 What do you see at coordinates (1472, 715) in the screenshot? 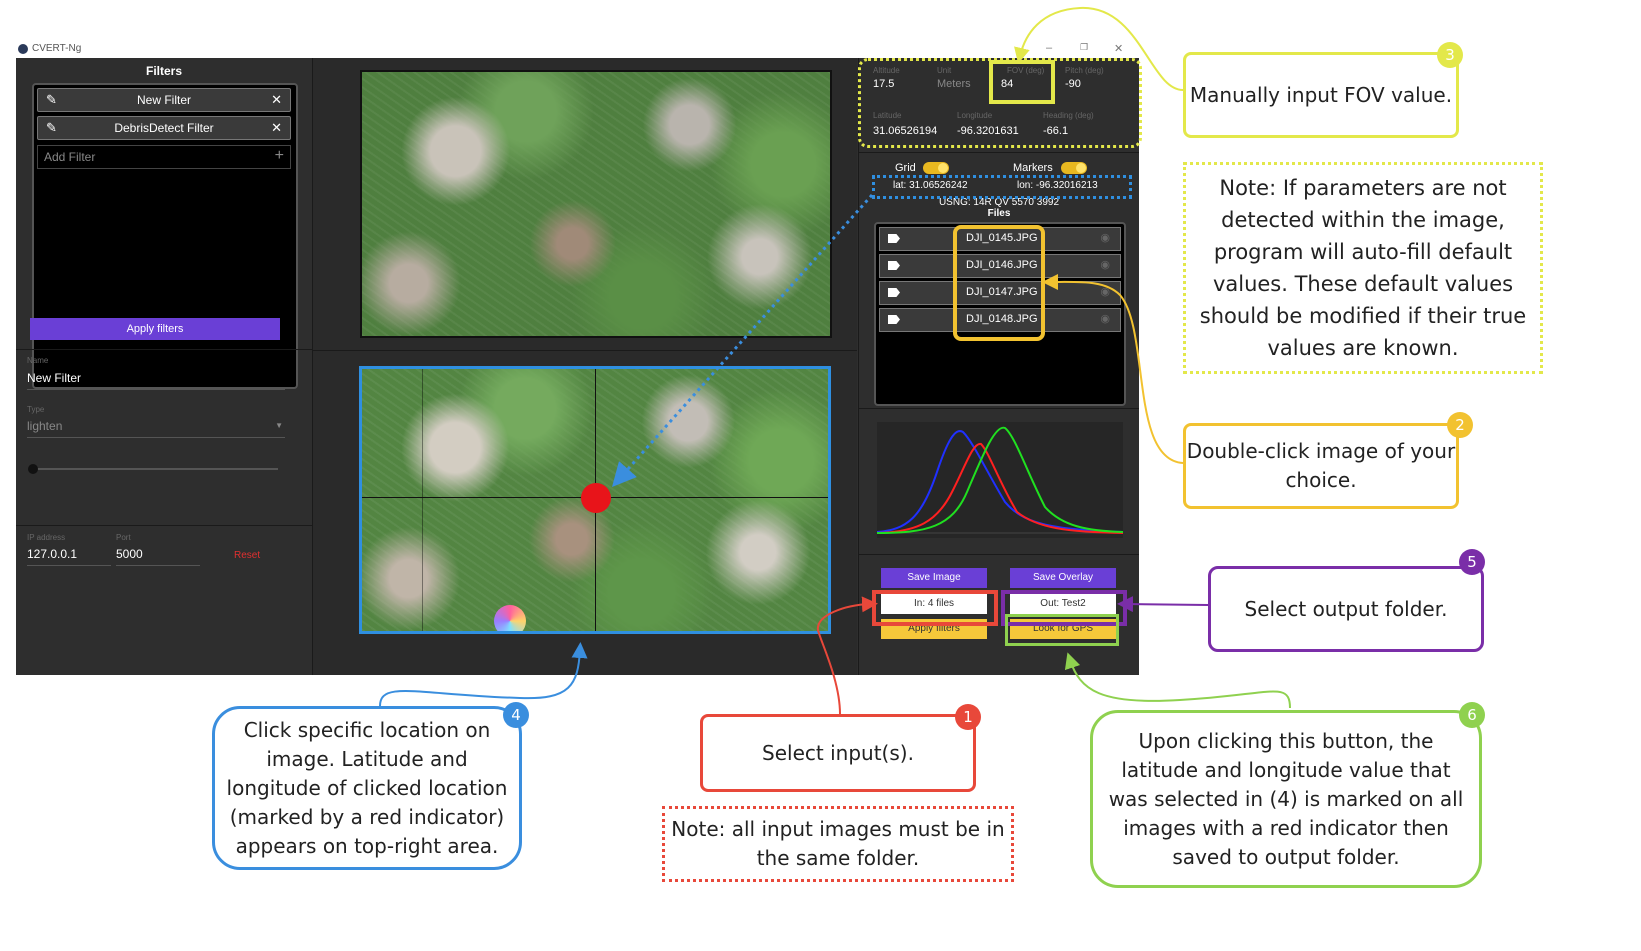
I see `badge-6: 6` at bounding box center [1472, 715].